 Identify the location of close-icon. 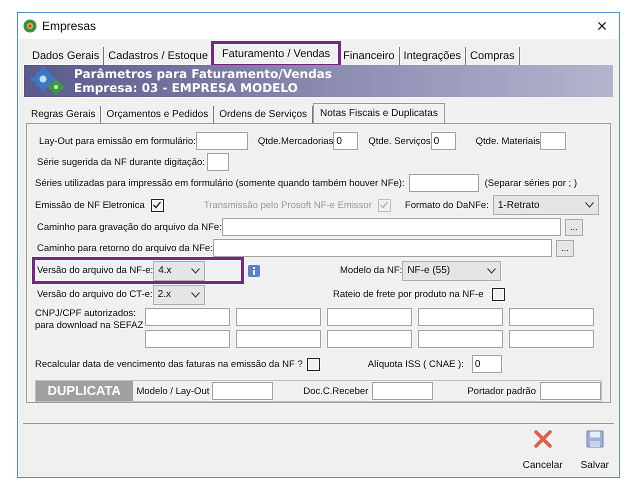
(543, 439).